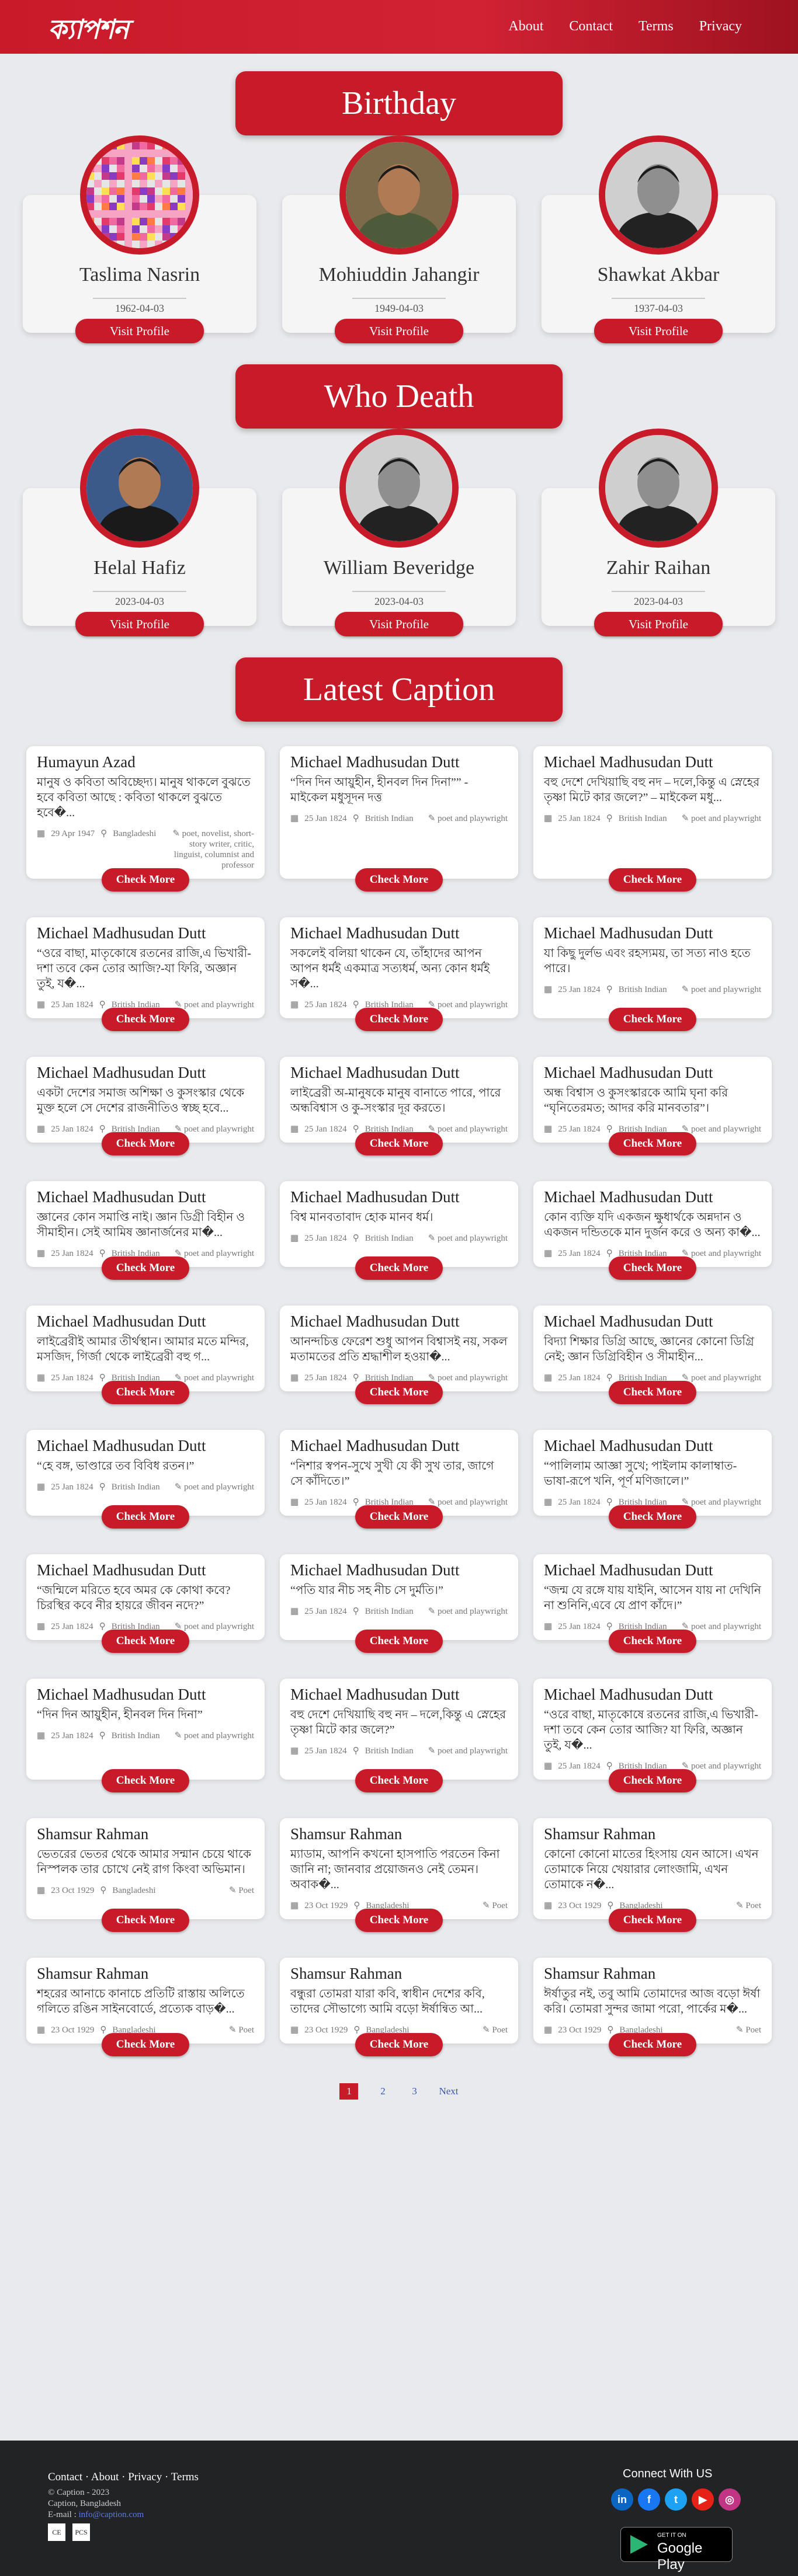 Image resolution: width=798 pixels, height=2576 pixels. What do you see at coordinates (671, 2535) in the screenshot?
I see `store-caption: GET IT ON` at bounding box center [671, 2535].